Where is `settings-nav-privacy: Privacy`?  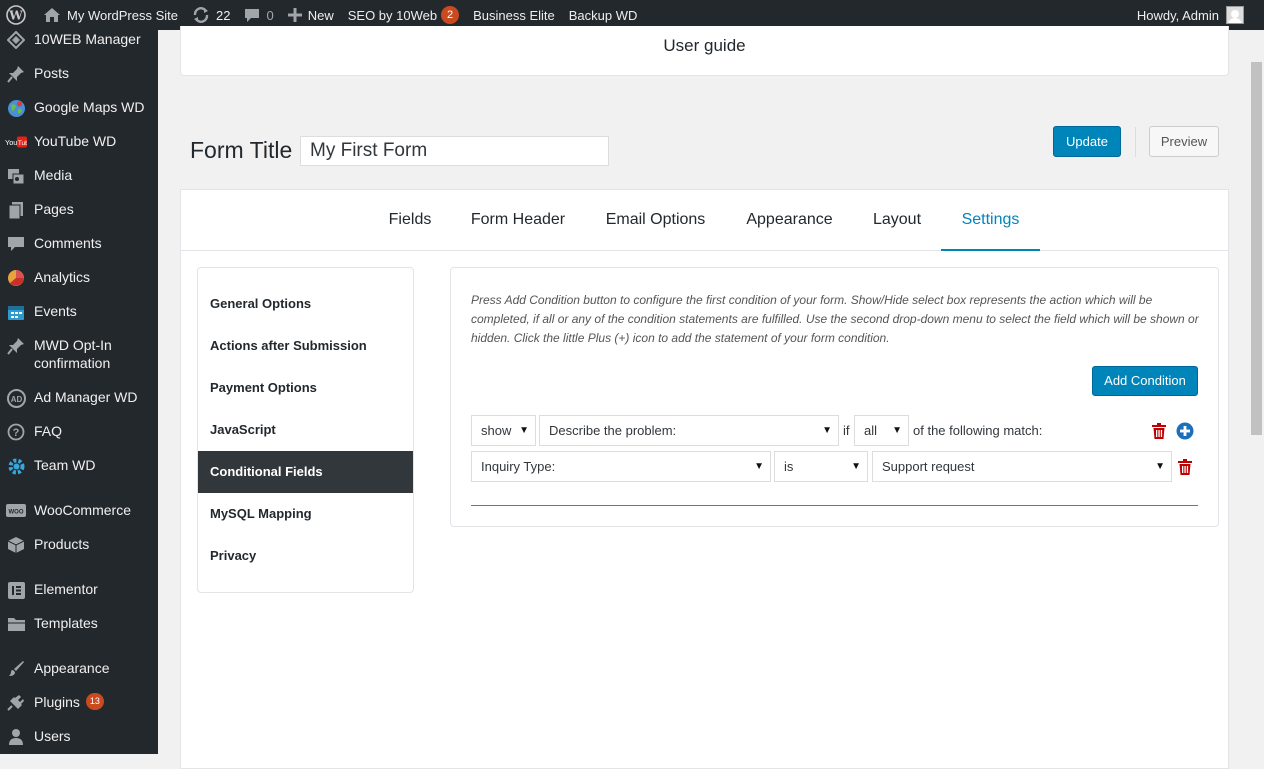
settings-nav-privacy: Privacy is located at coordinates (305, 556).